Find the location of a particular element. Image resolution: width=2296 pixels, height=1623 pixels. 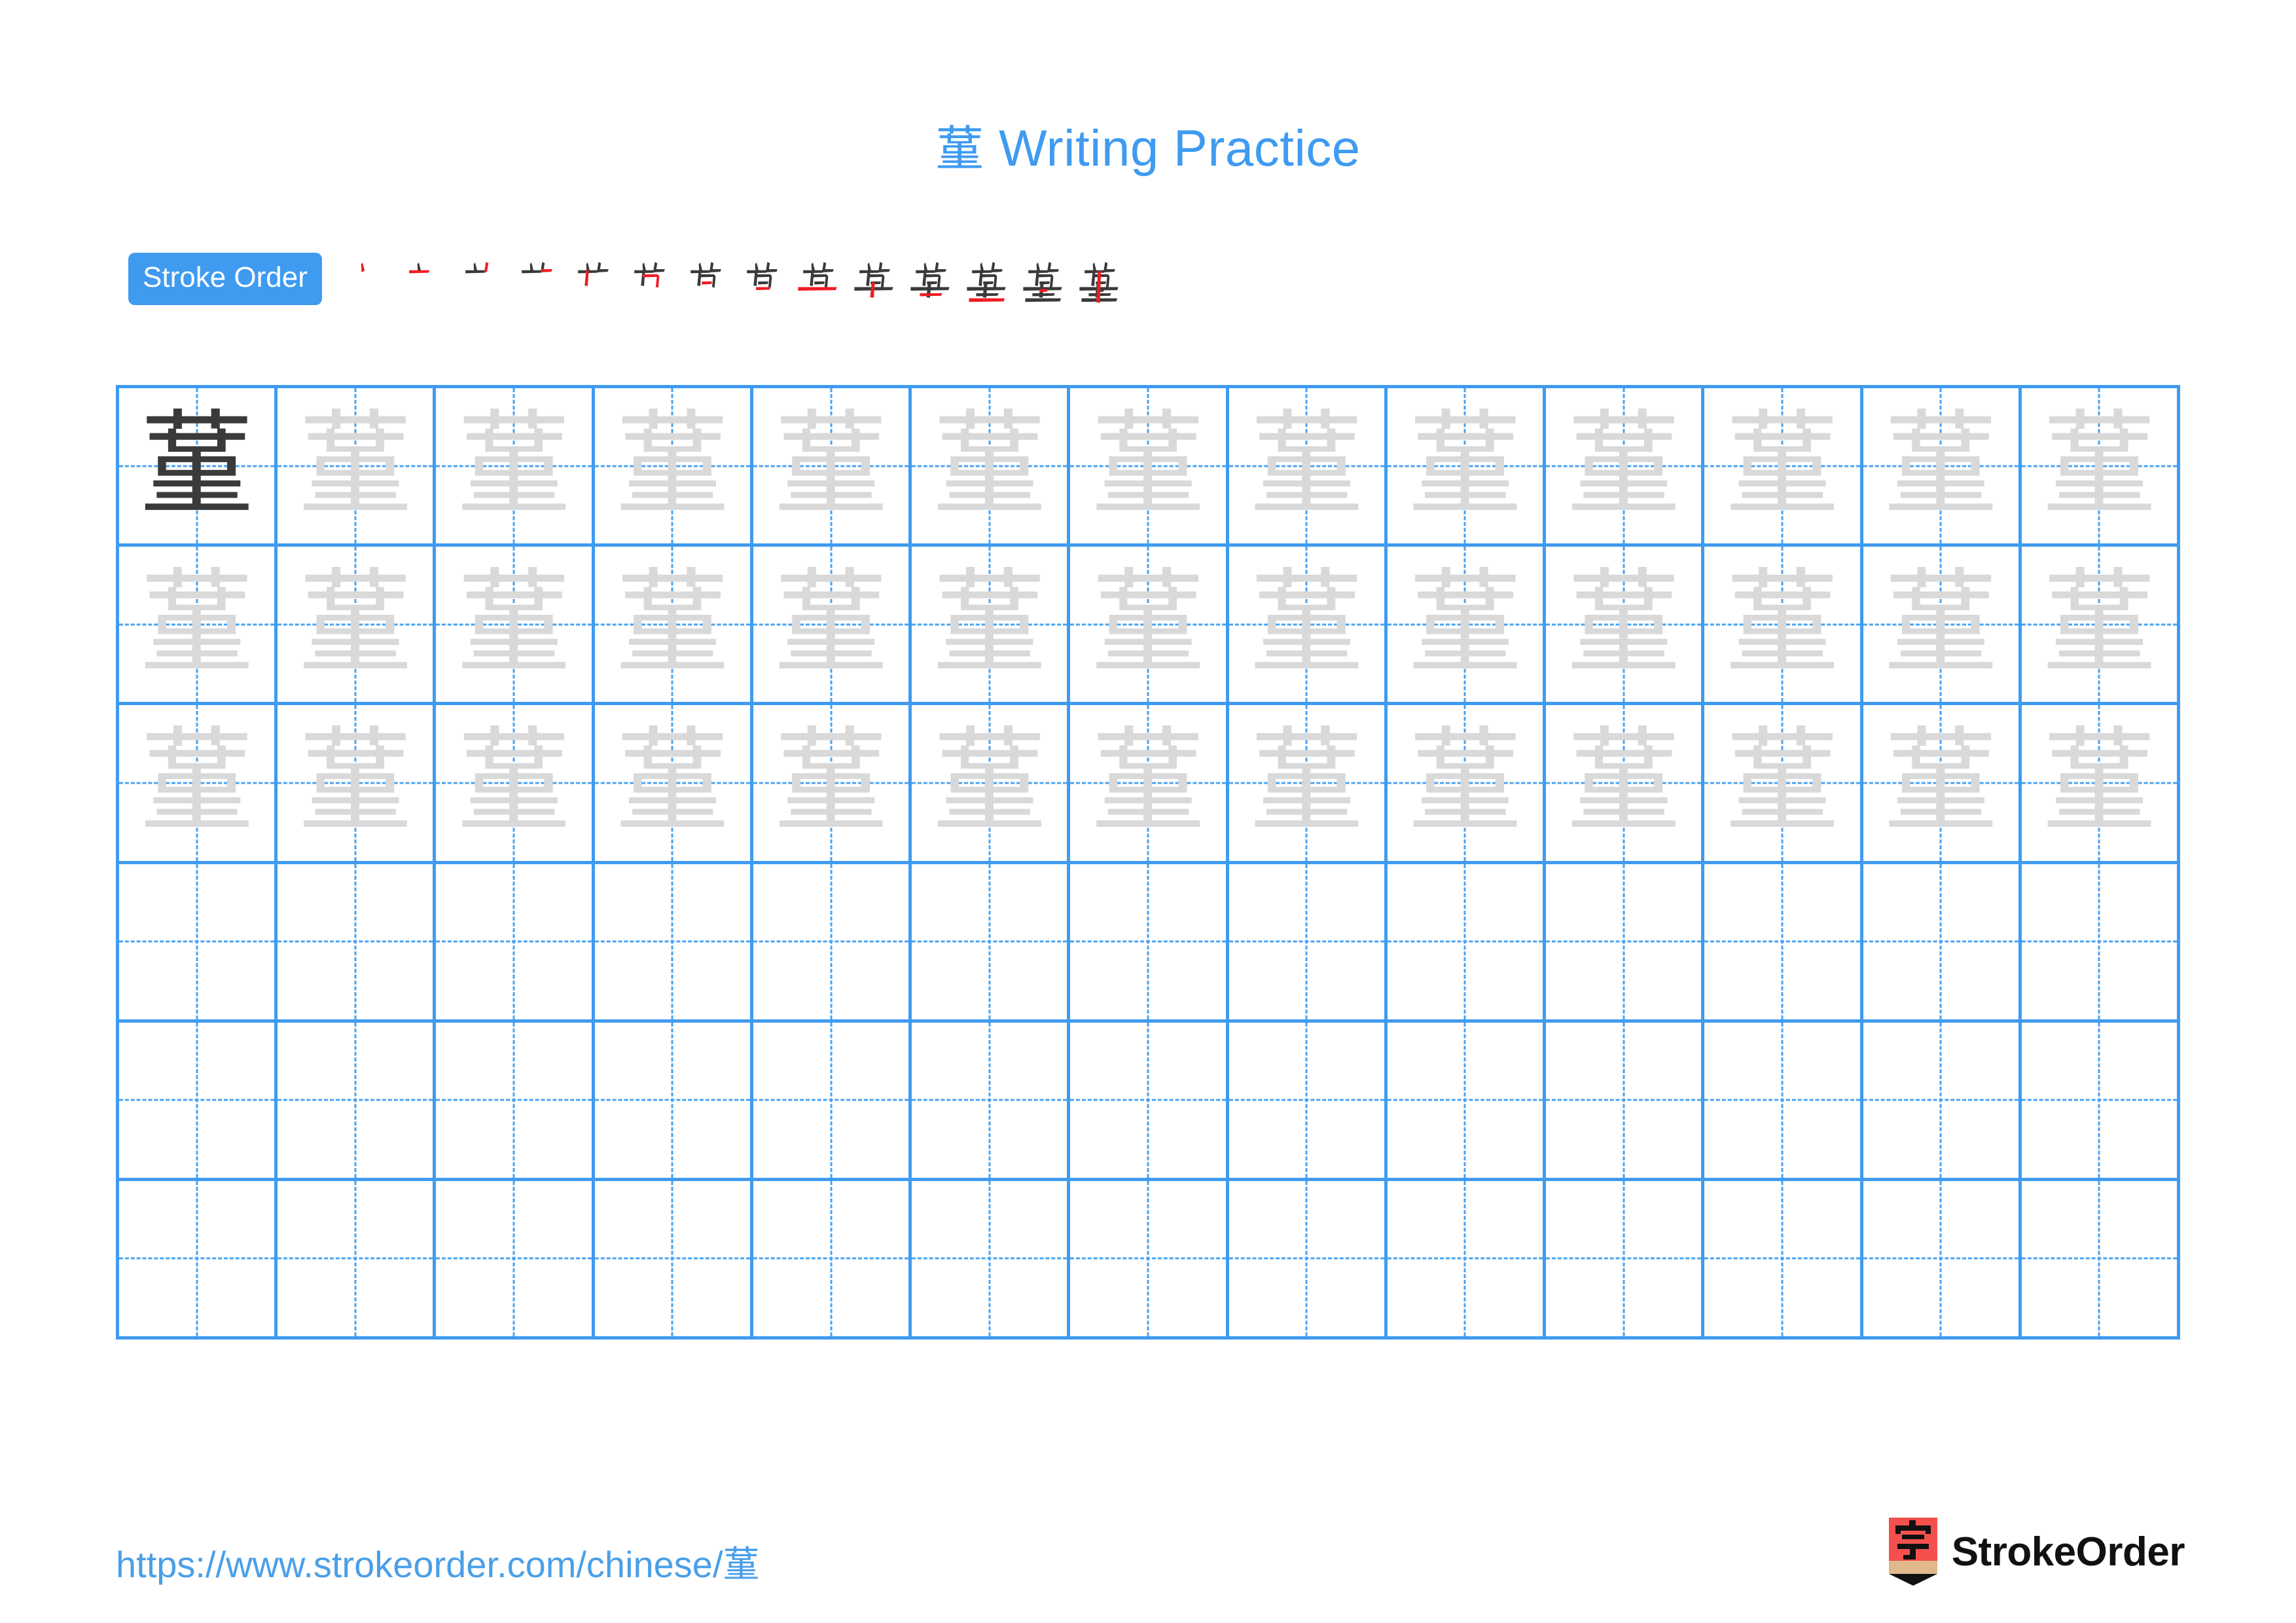

practice-cell-r1-c7: 蓳 is located at coordinates (1149, 467).